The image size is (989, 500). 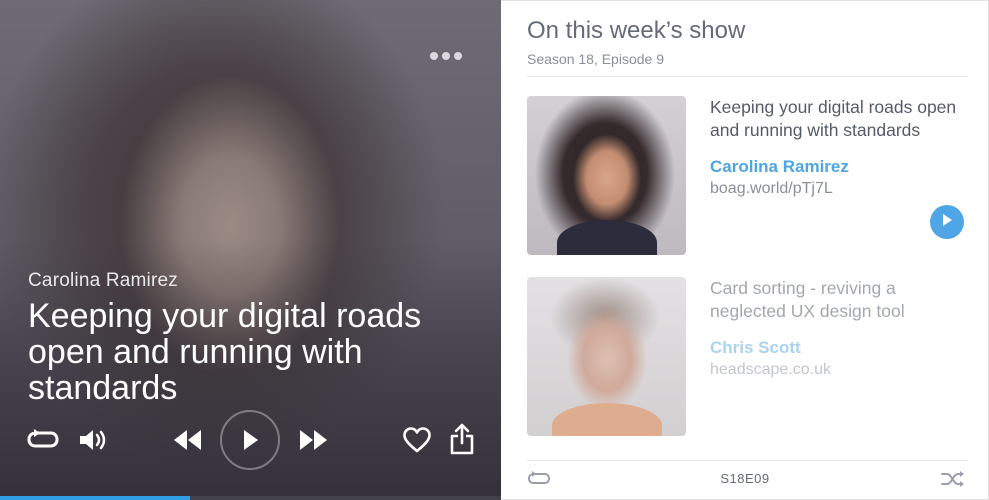 I want to click on now-playing-artist: Carolina Ramirez, so click(x=103, y=280).